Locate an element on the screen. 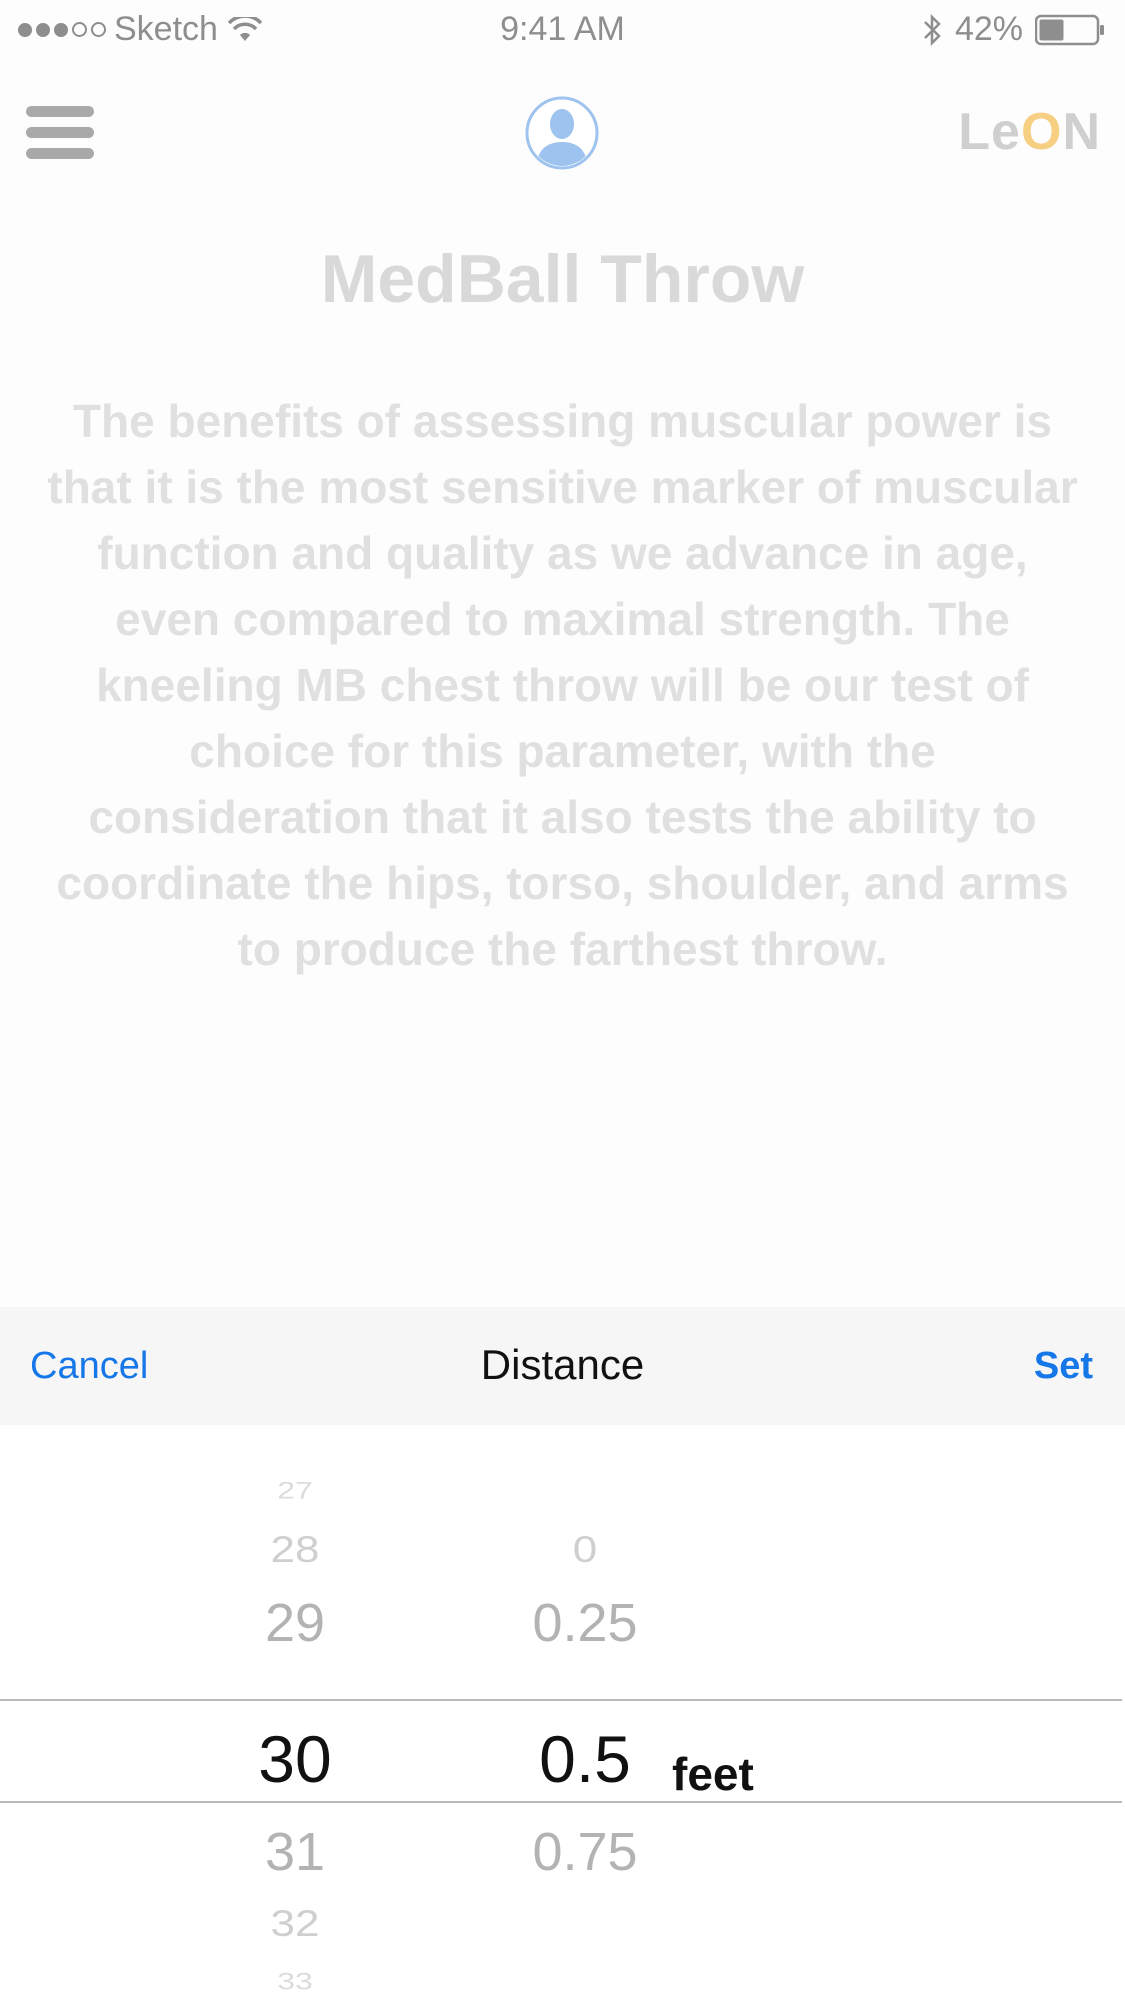  page-title: MedBall Throw is located at coordinates (562, 279).